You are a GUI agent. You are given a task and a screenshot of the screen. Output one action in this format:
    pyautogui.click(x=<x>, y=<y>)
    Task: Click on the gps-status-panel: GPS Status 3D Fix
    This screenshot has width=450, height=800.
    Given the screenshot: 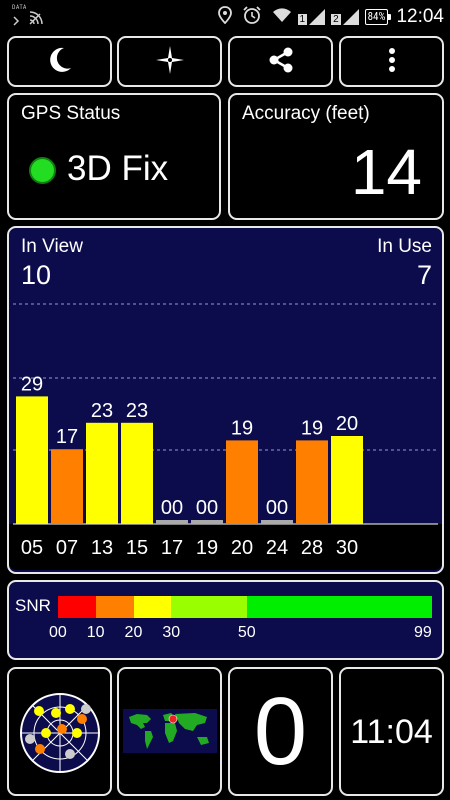 What is the action you would take?
    pyautogui.click(x=114, y=156)
    